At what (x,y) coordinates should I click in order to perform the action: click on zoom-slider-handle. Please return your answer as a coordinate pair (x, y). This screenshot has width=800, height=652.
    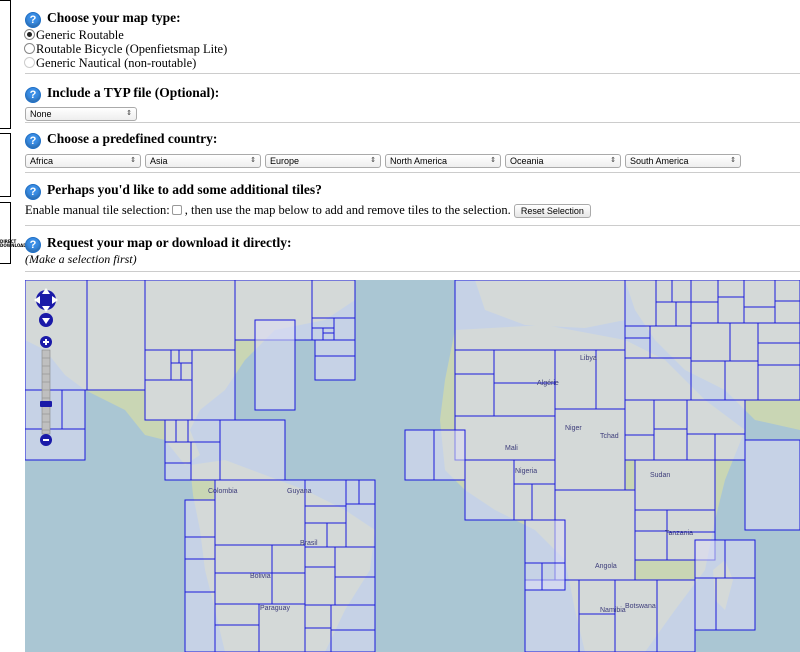
    Looking at the image, I should click on (46, 404).